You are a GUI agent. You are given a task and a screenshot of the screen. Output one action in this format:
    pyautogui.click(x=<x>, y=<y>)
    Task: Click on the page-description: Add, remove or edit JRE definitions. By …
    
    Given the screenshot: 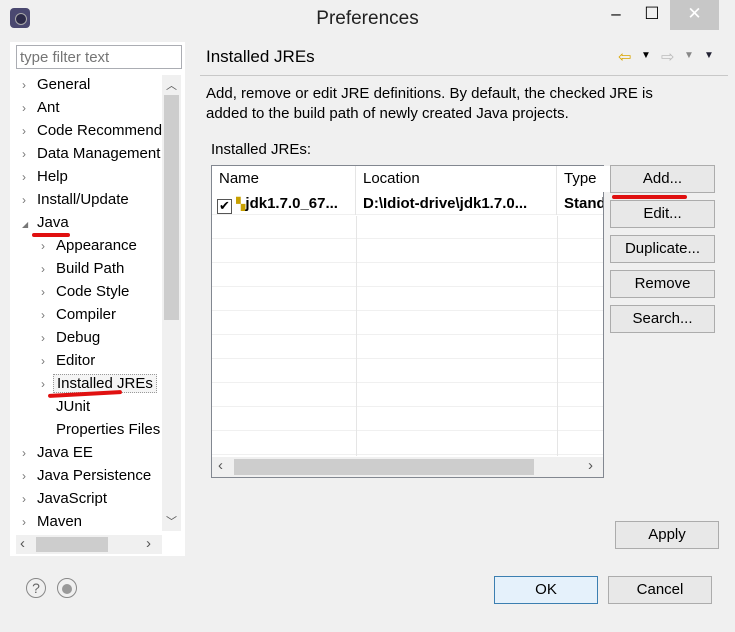 What is the action you would take?
    pyautogui.click(x=429, y=103)
    